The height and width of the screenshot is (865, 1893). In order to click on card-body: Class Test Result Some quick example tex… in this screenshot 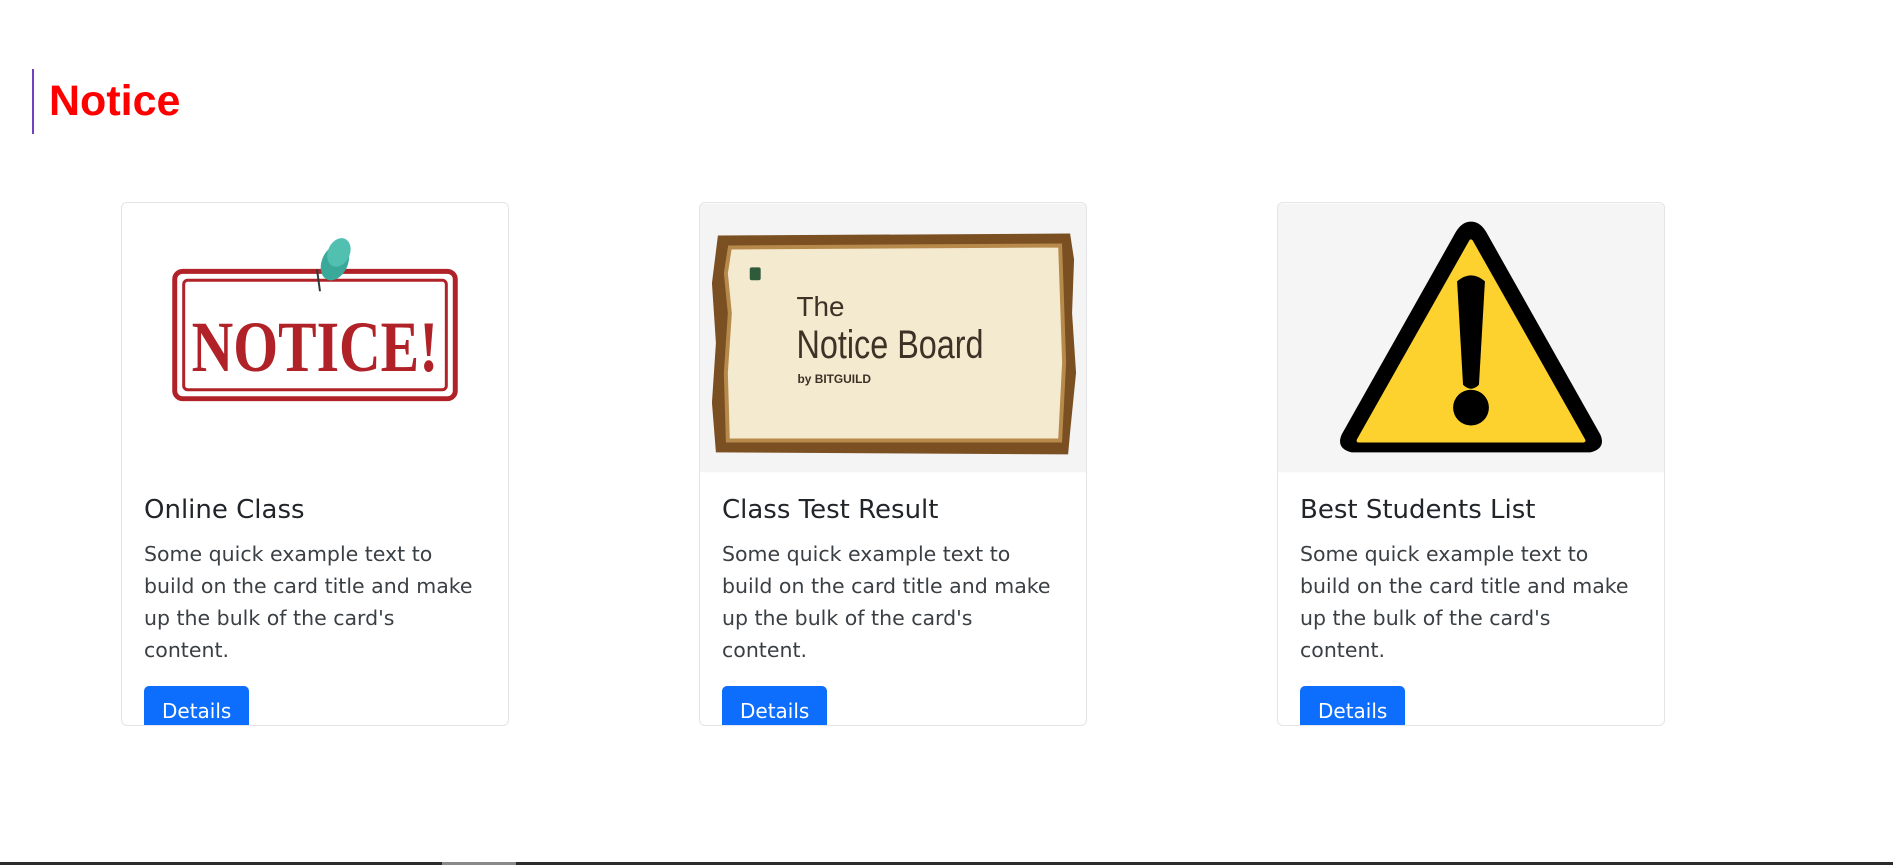, I will do `click(893, 599)`.